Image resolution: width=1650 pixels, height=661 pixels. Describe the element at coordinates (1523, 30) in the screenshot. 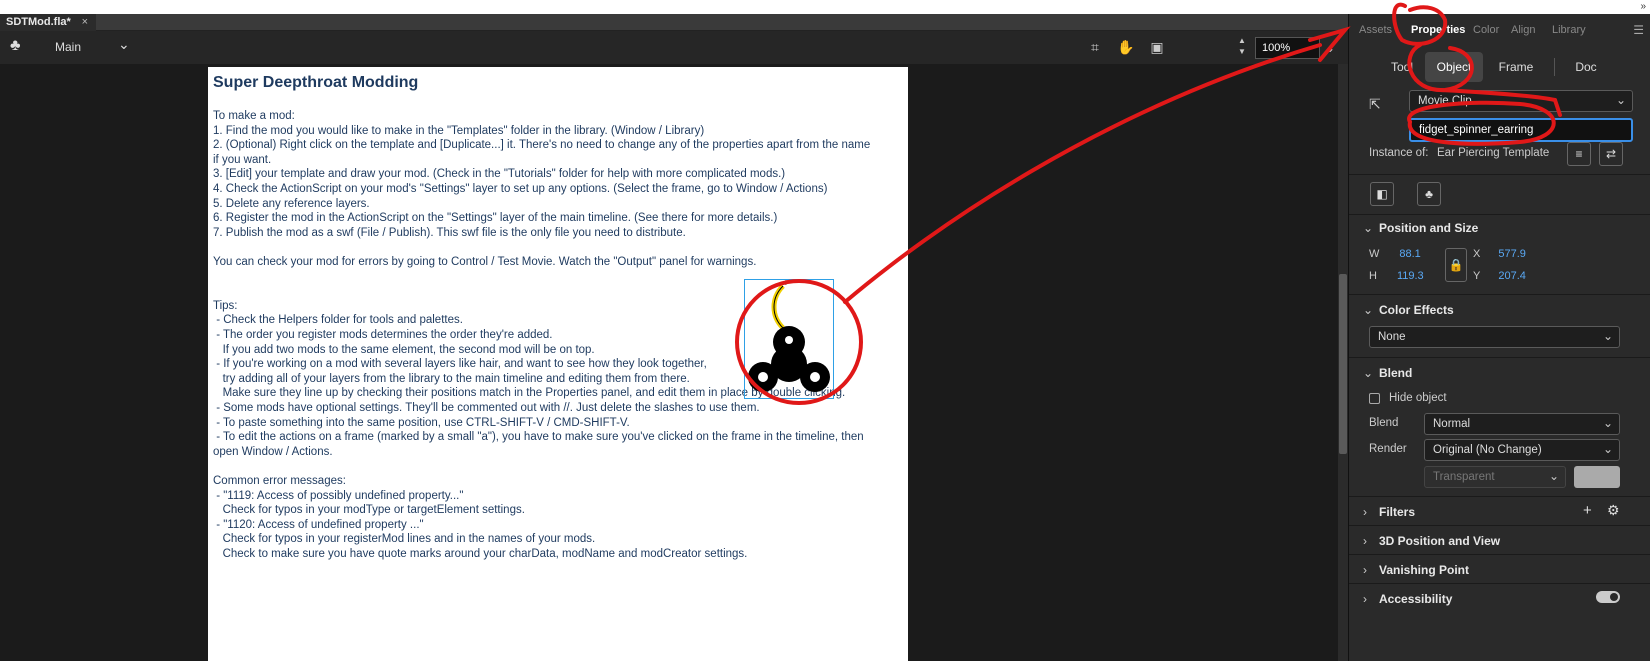

I see `tab-align: Align` at that location.